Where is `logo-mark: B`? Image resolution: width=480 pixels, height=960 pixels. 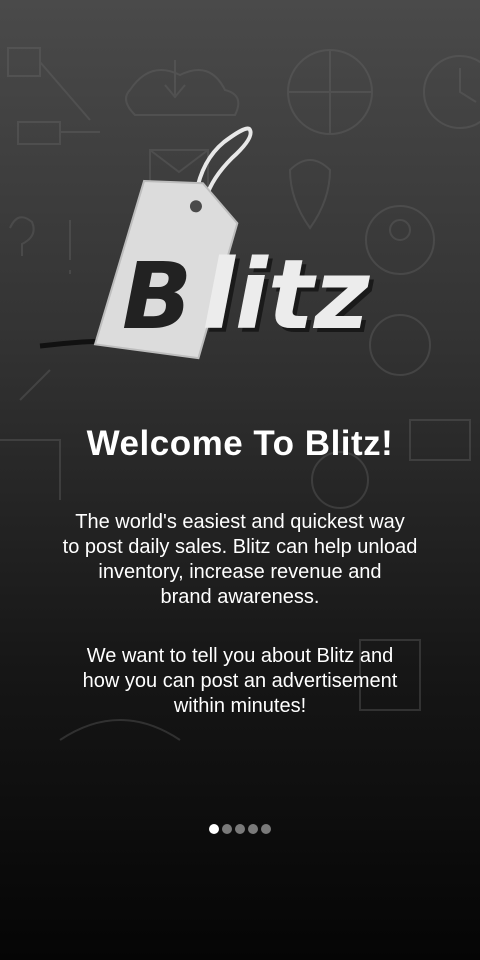
logo-mark: B is located at coordinates (157, 296).